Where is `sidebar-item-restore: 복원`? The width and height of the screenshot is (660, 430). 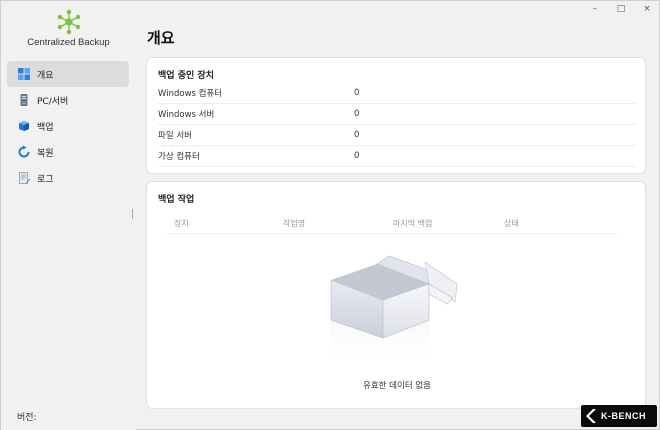 sidebar-item-restore: 복원 is located at coordinates (68, 152).